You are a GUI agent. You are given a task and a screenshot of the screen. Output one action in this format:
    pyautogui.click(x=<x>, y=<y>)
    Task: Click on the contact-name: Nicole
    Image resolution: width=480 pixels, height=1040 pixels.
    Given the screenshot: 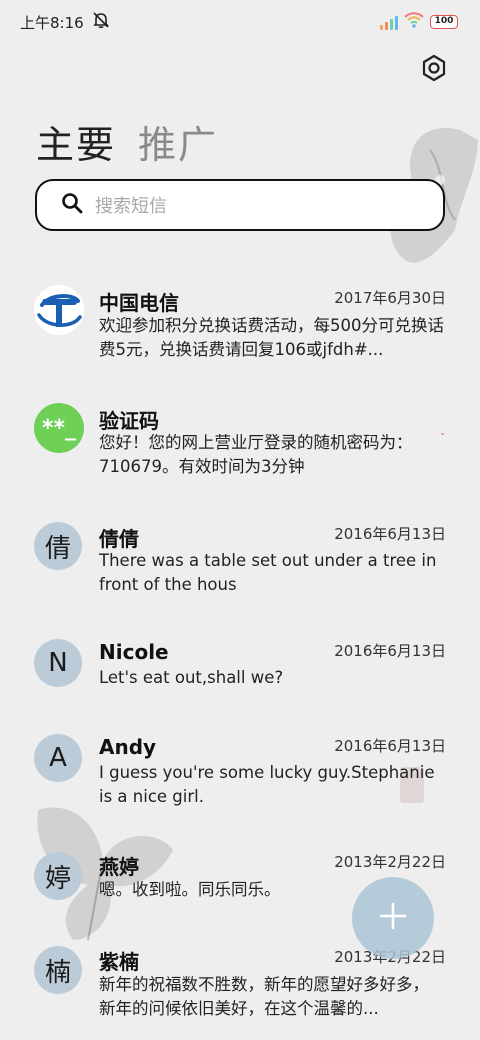 What is the action you would take?
    pyautogui.click(x=134, y=652)
    